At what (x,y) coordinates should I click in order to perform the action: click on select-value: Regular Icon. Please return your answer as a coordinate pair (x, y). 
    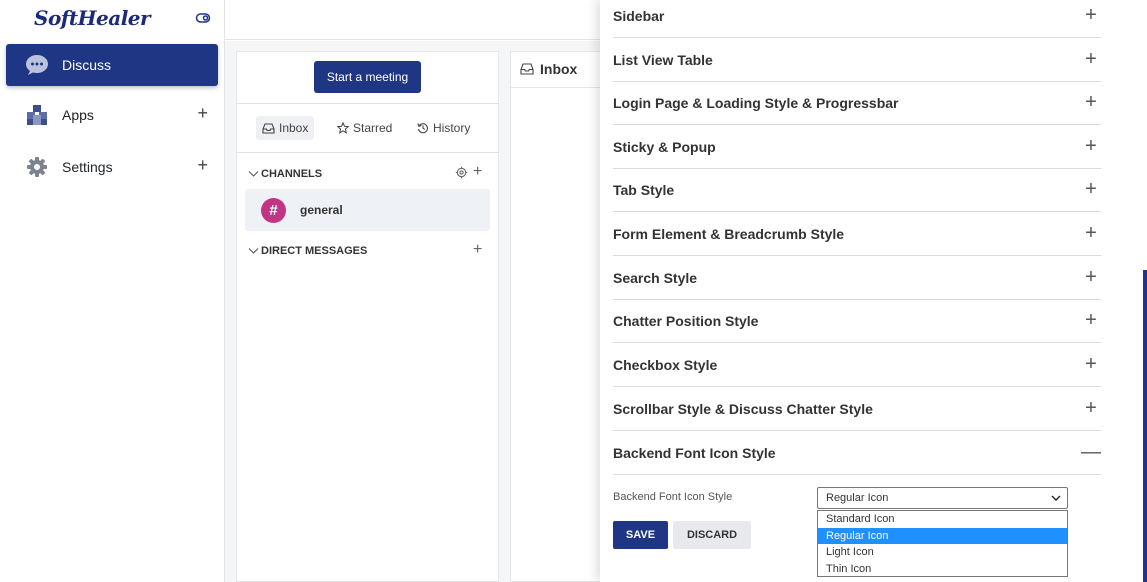
    Looking at the image, I should click on (857, 498).